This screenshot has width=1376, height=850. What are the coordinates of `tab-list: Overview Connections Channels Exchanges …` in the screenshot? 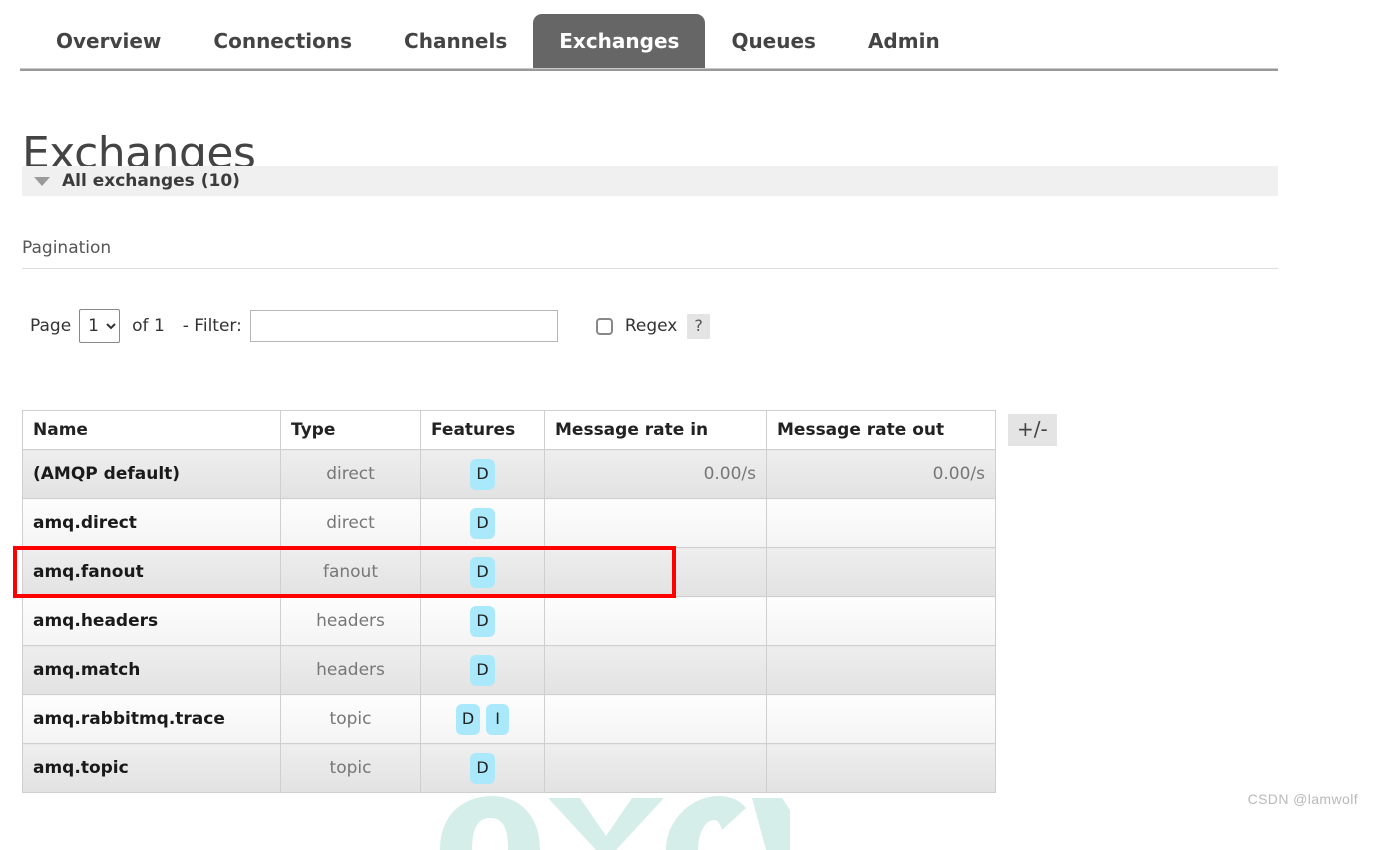 It's located at (498, 41).